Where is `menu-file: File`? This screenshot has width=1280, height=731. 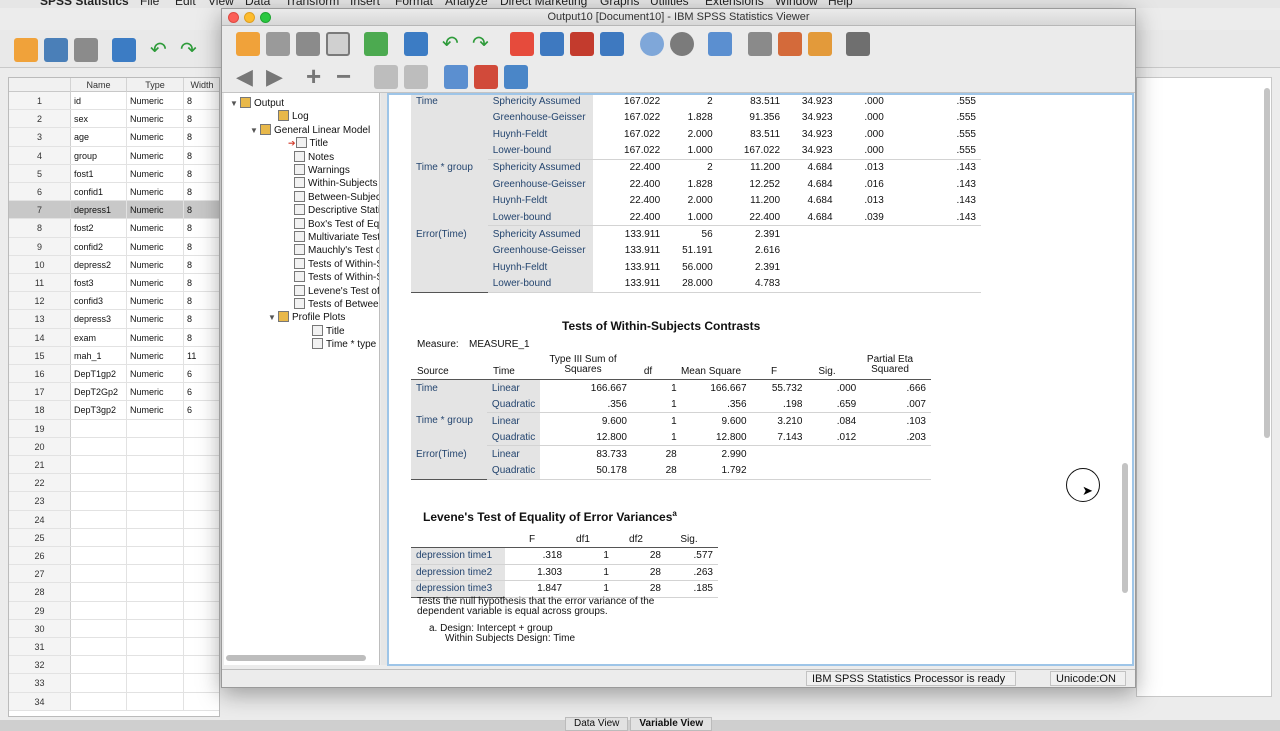 menu-file: File is located at coordinates (149, 4).